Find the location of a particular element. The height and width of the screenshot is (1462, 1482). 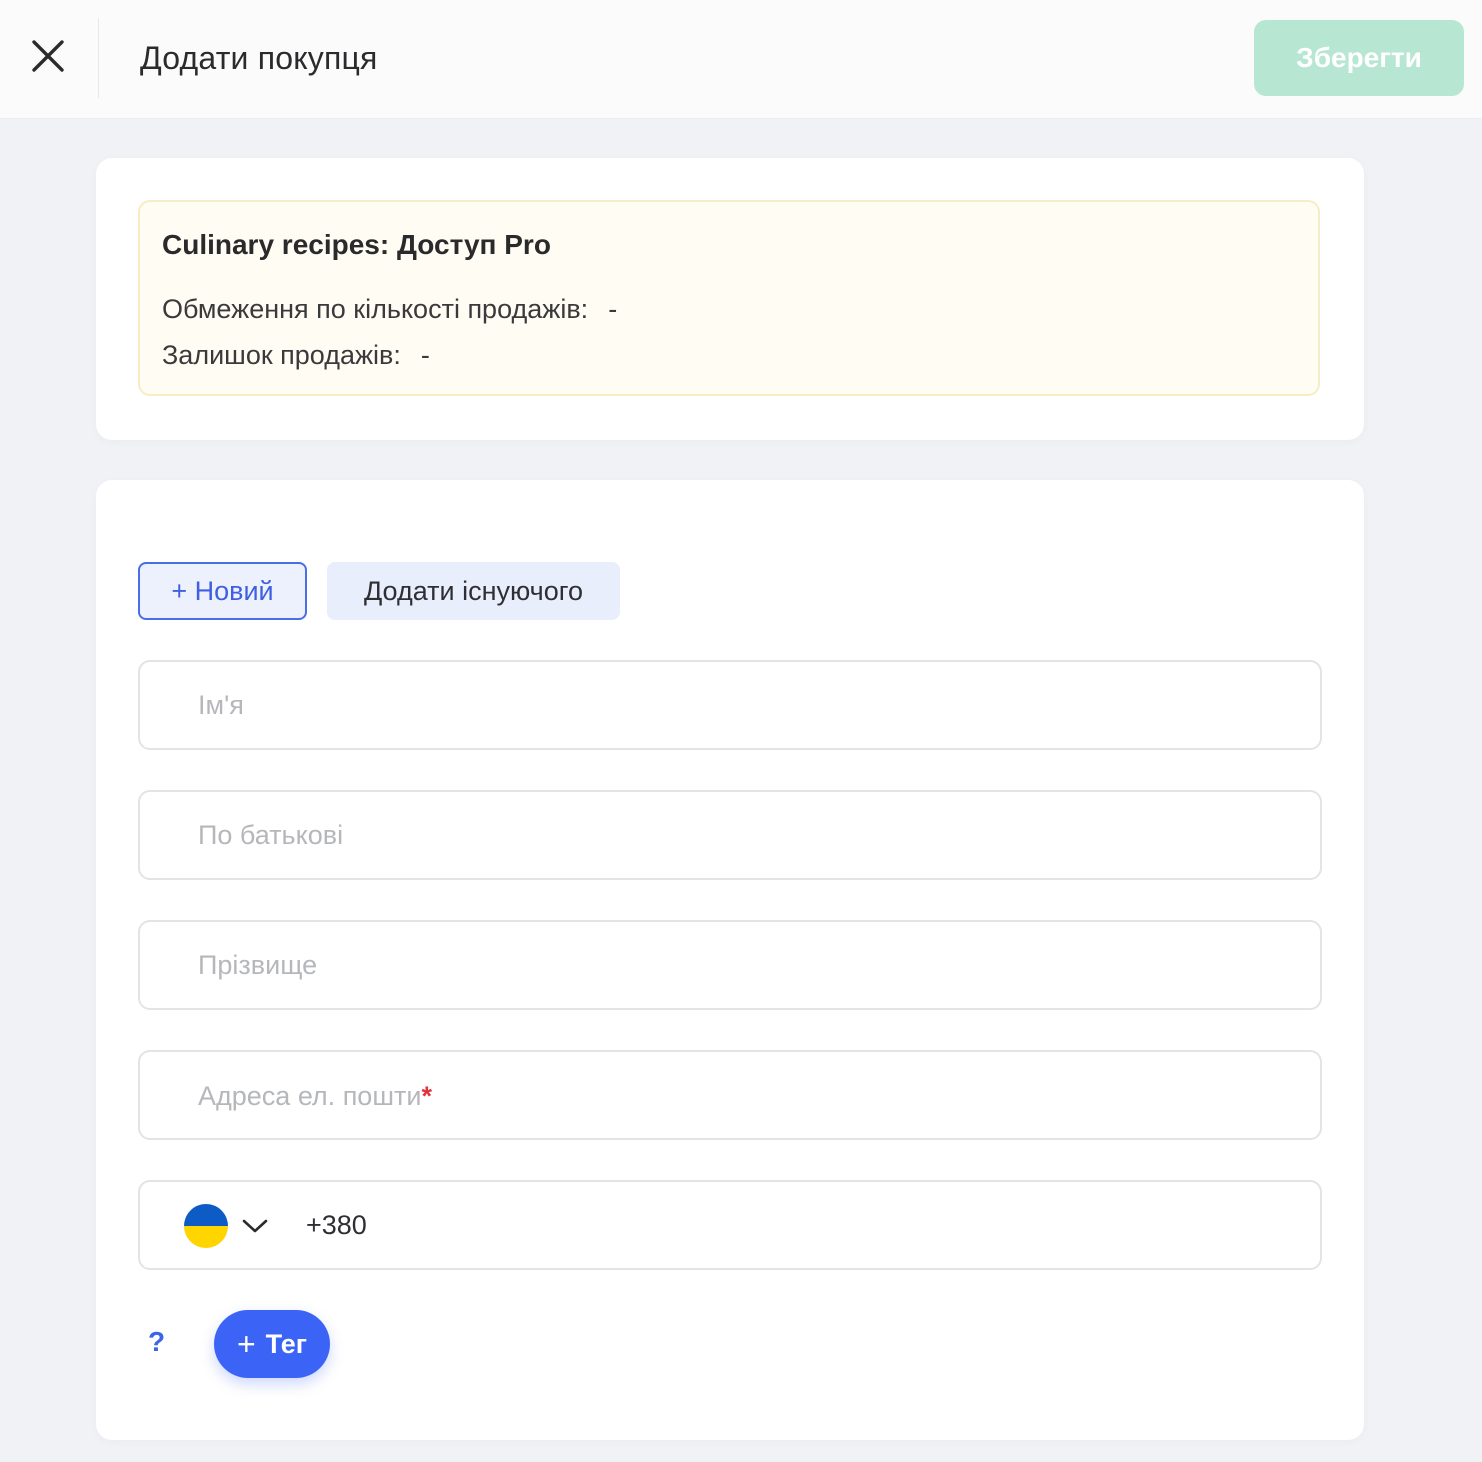

add-existing-buyer-tab: Додати існуючого is located at coordinates (473, 591).